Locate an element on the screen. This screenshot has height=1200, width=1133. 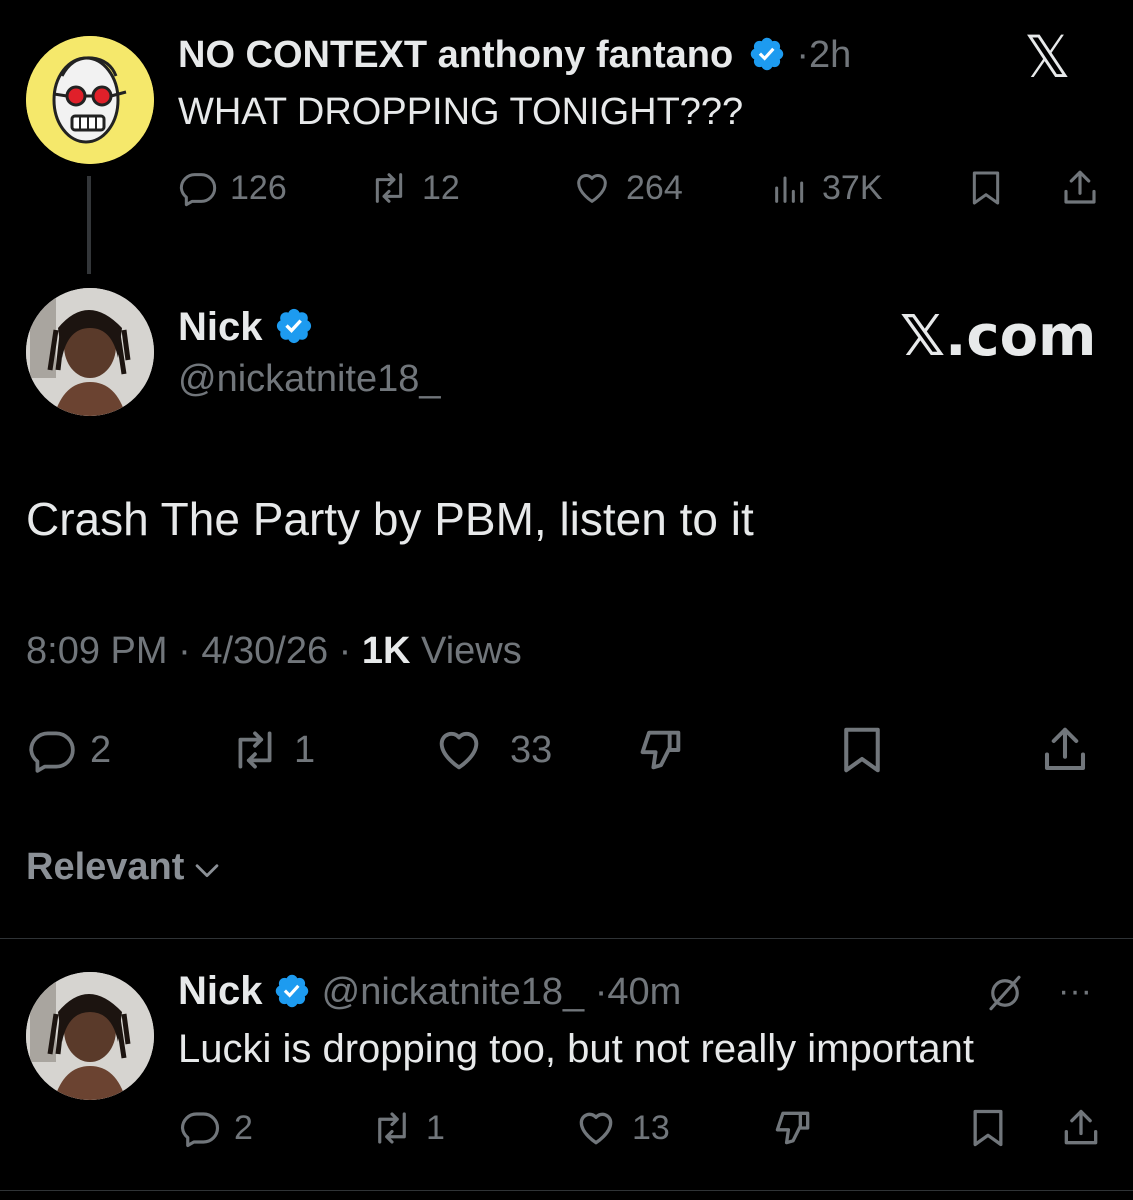
main-views-label: Views is located at coordinates (471, 651).